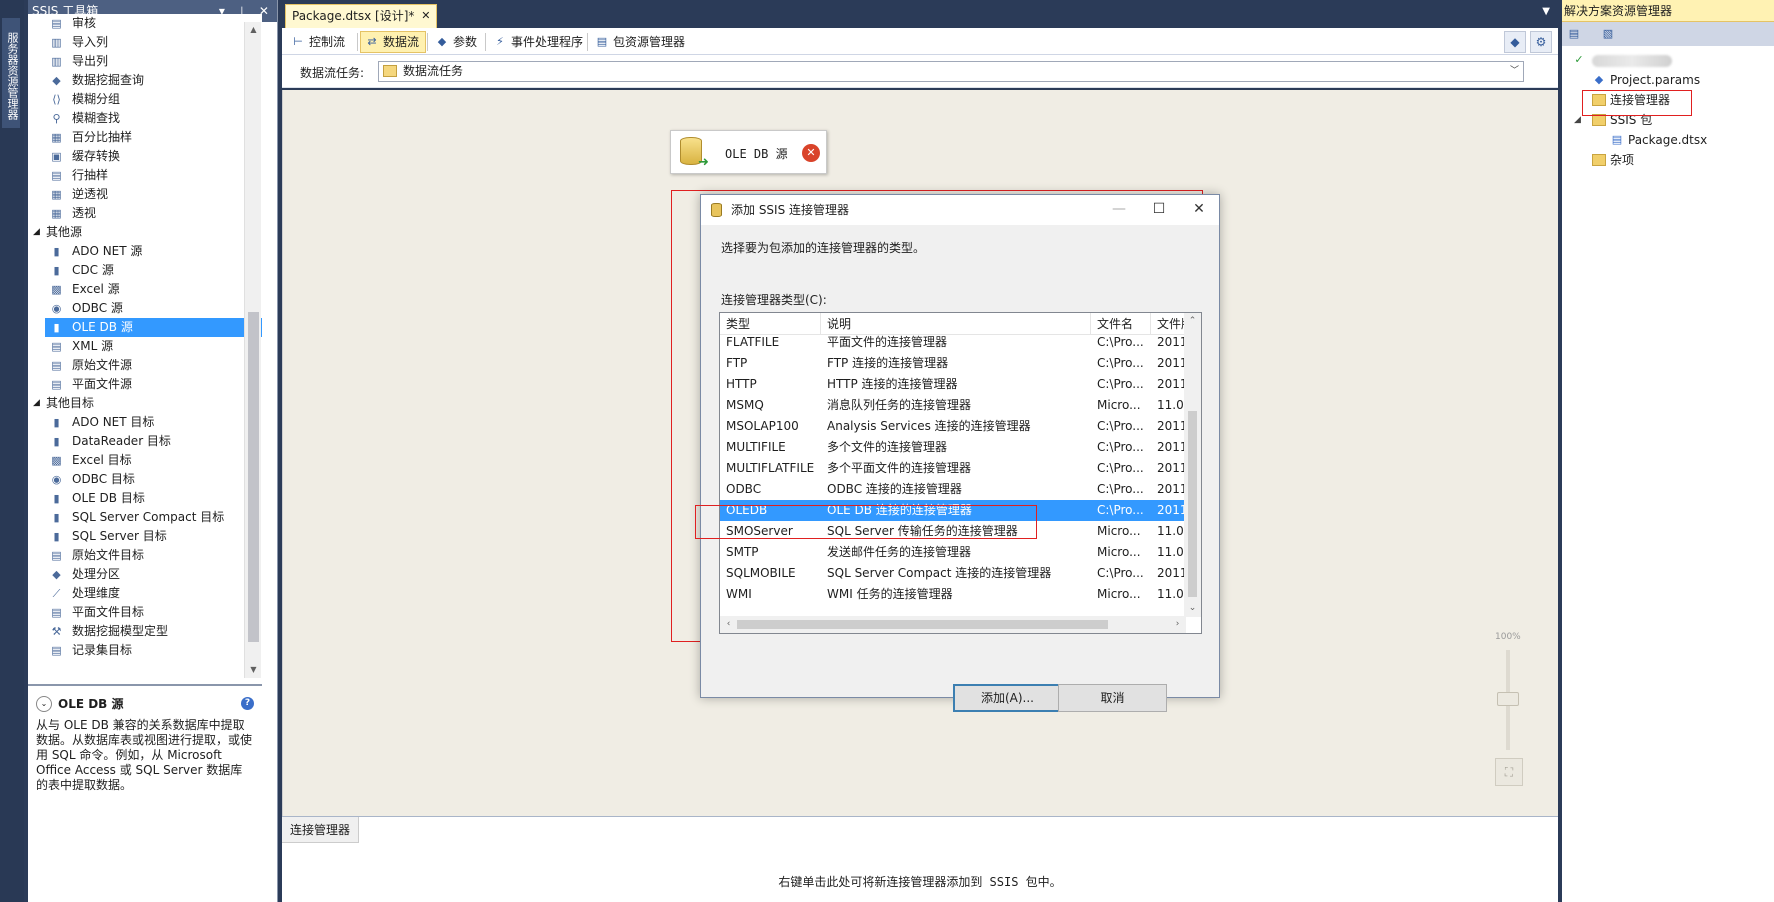 The width and height of the screenshot is (1774, 902). What do you see at coordinates (145, 42) in the screenshot?
I see `toolbox-item: ▥ 导入列` at bounding box center [145, 42].